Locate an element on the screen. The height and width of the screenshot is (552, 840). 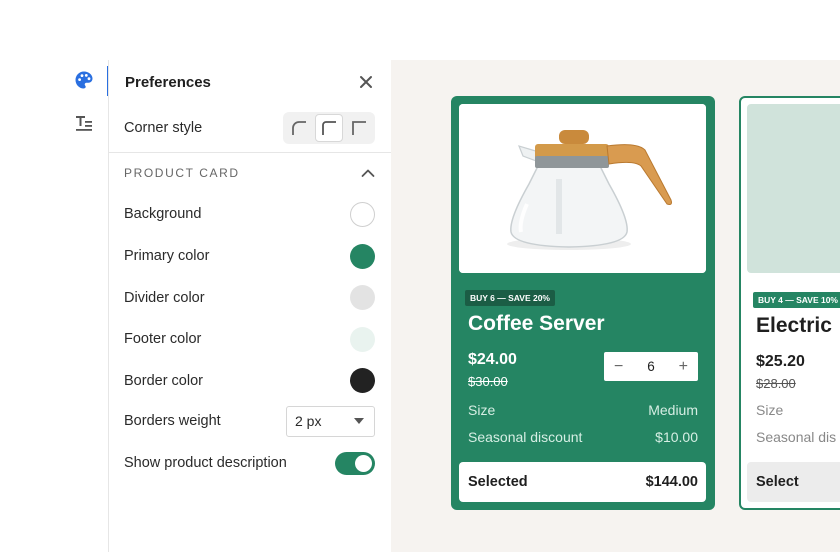
color-label: Footer color is located at coordinates (163, 339).